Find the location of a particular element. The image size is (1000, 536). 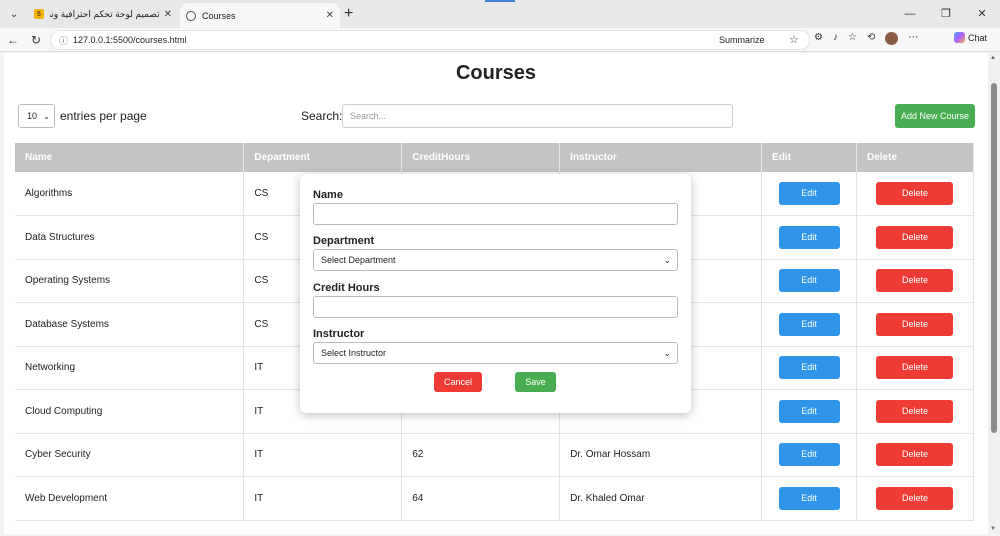

credit-hours-input is located at coordinates (495, 307).